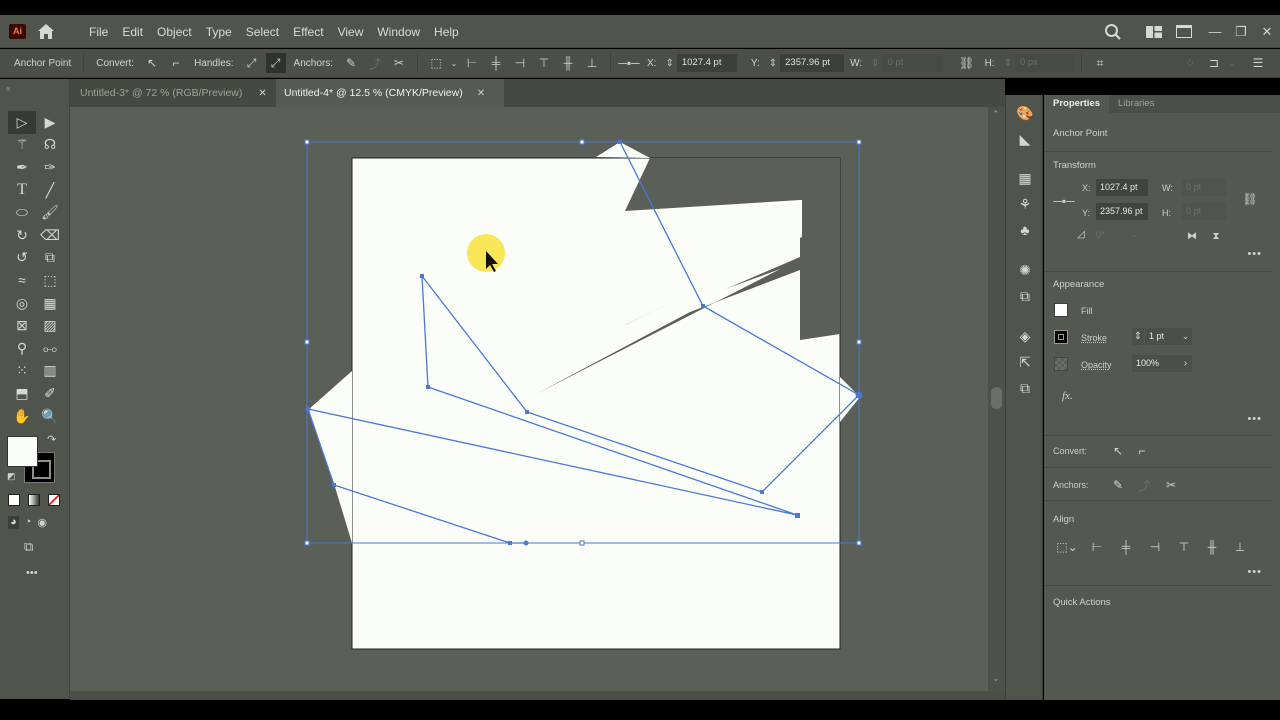 This screenshot has width=1280, height=720. Describe the element at coordinates (28, 547) in the screenshot. I see `change-screen-mode-icon: ⧉` at that location.